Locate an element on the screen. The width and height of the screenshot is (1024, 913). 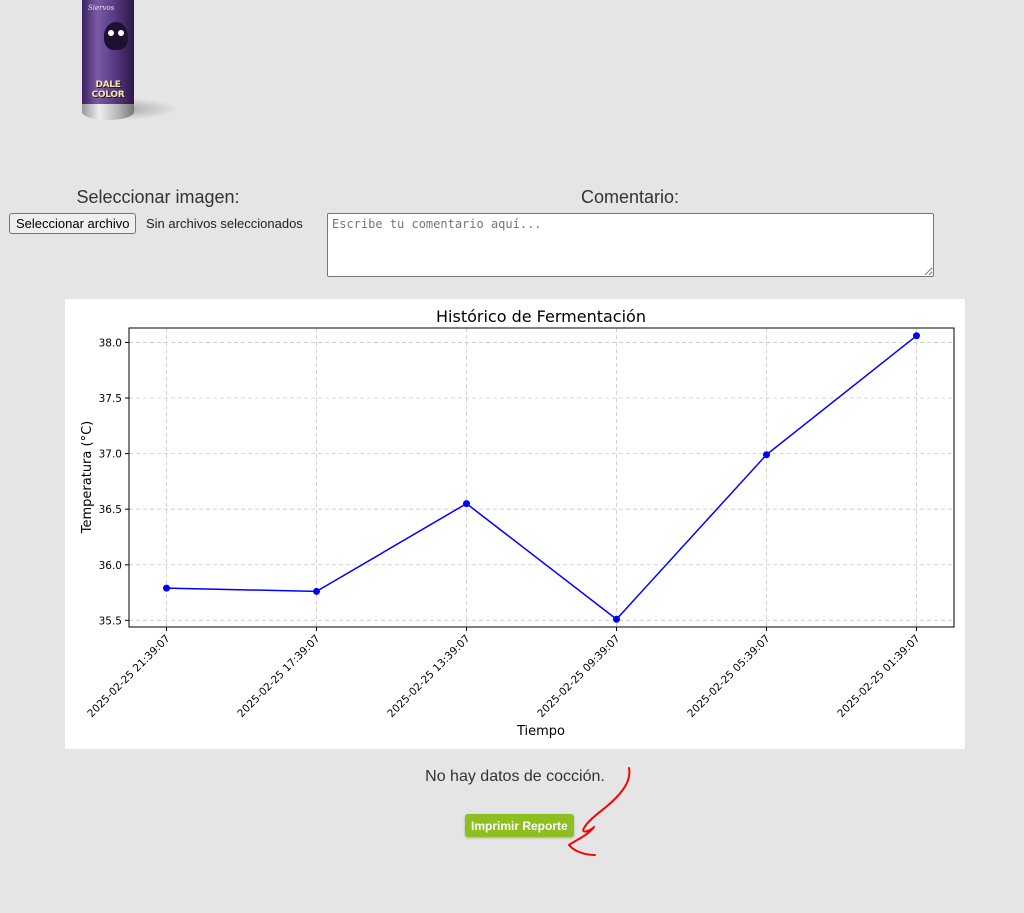
comment-textarea is located at coordinates (630, 245).